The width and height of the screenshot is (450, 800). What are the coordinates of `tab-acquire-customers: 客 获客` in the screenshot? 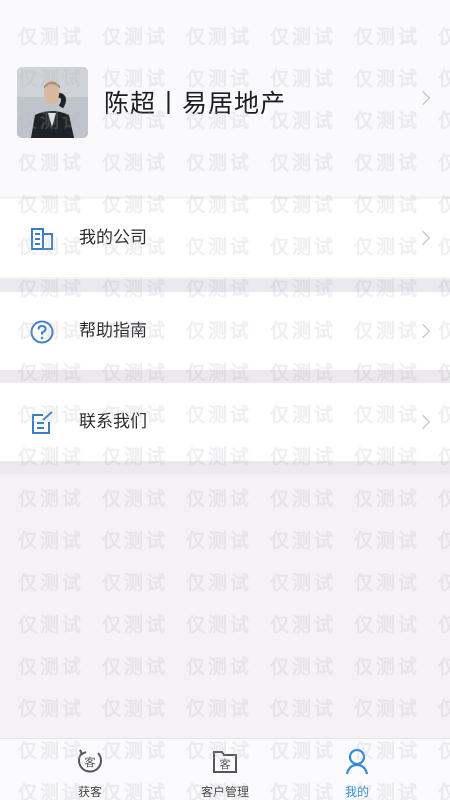 It's located at (90, 769).